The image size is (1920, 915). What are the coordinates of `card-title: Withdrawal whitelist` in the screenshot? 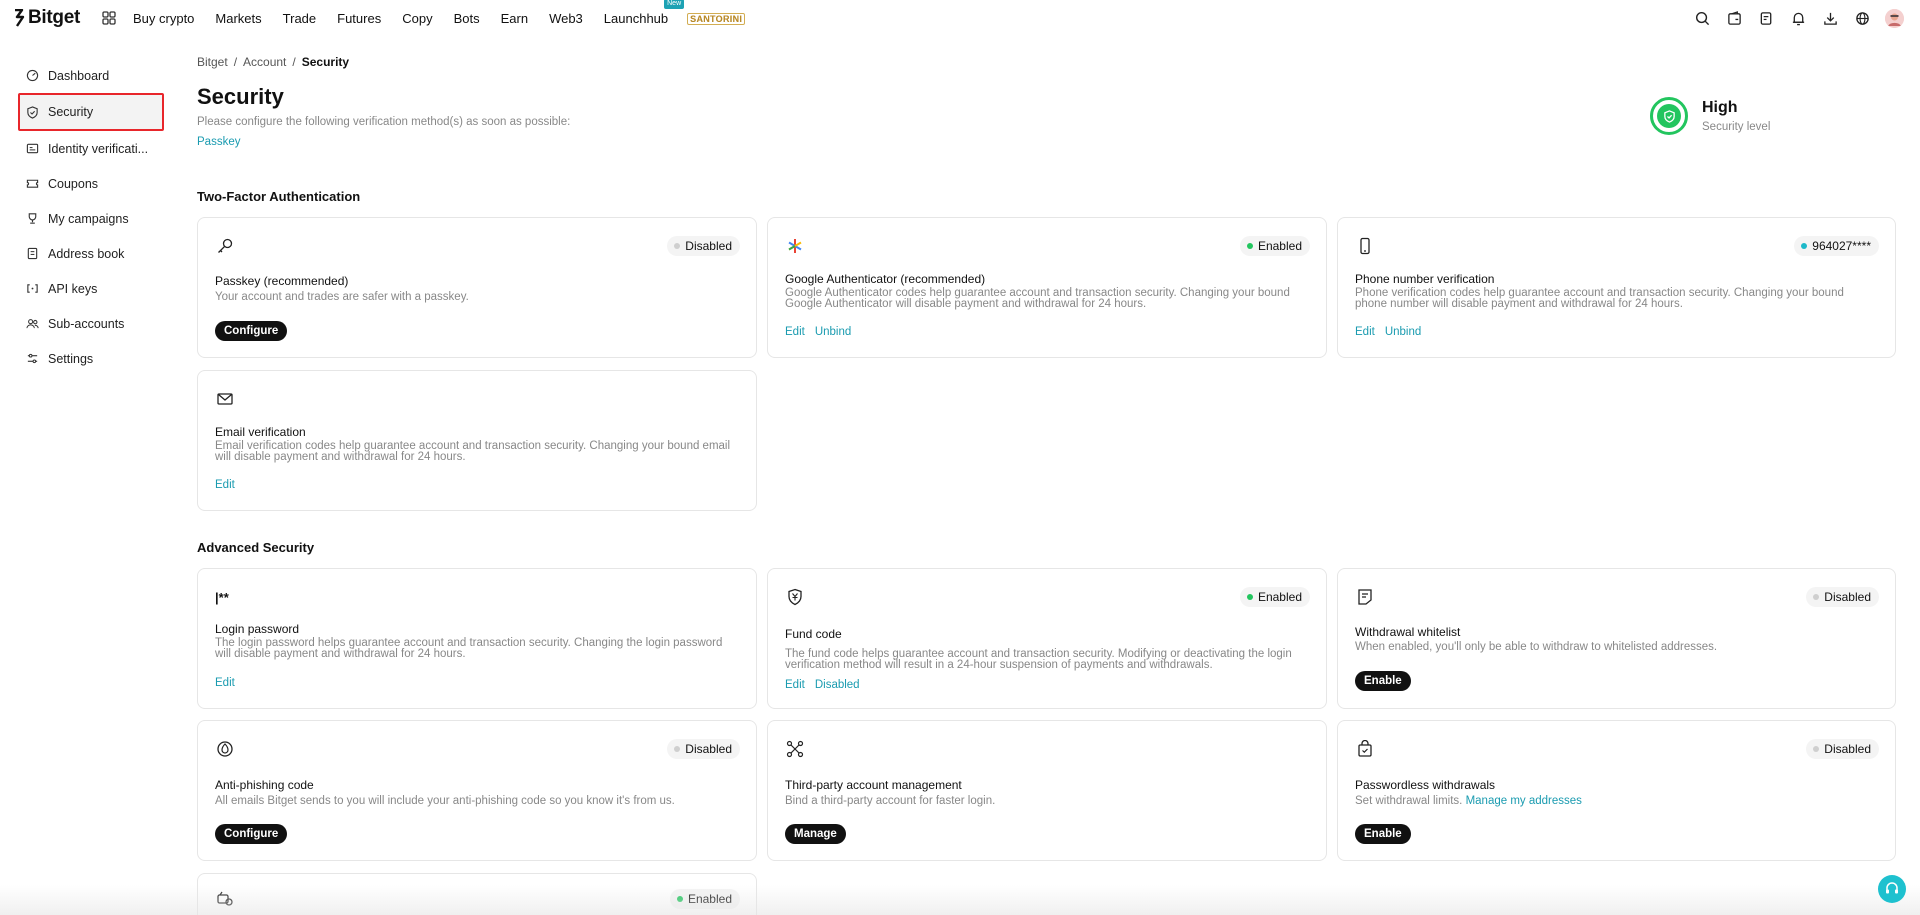 It's located at (1408, 632).